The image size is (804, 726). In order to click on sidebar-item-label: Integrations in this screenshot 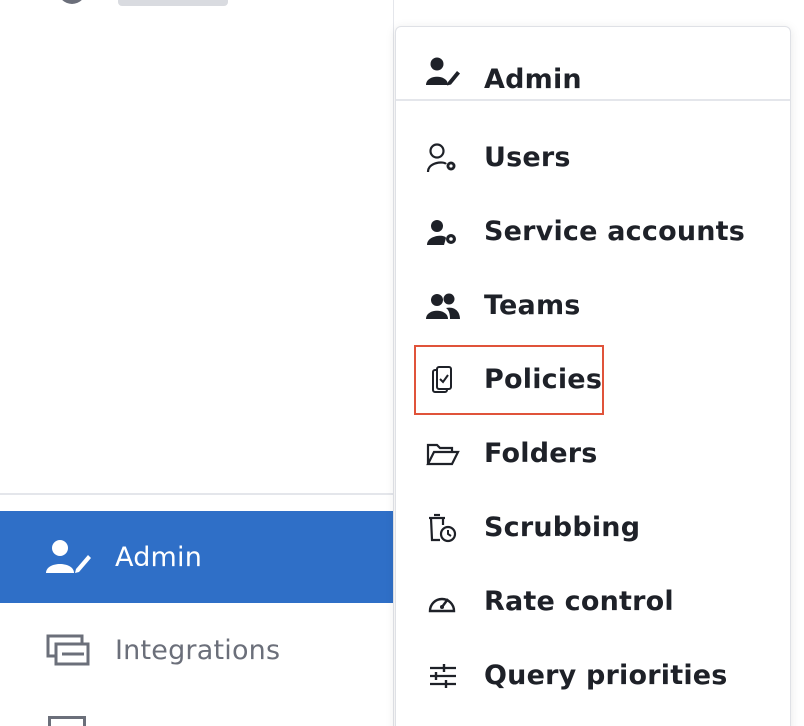, I will do `click(198, 650)`.